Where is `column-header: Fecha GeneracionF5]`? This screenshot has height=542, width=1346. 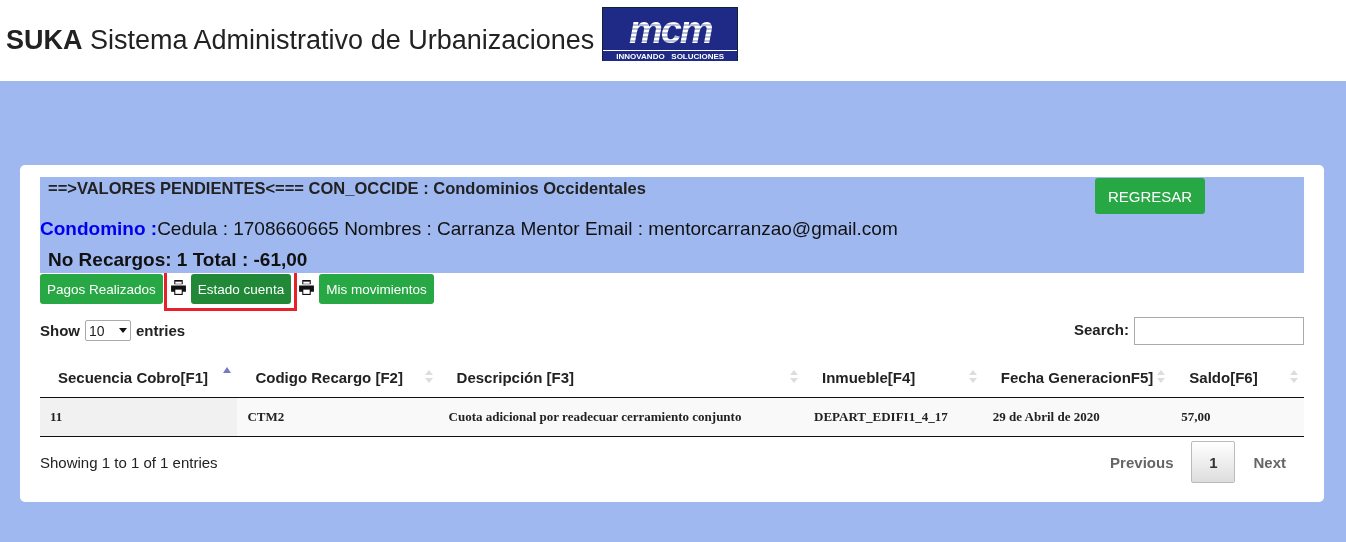
column-header: Fecha GeneracionF5] is located at coordinates (1077, 377).